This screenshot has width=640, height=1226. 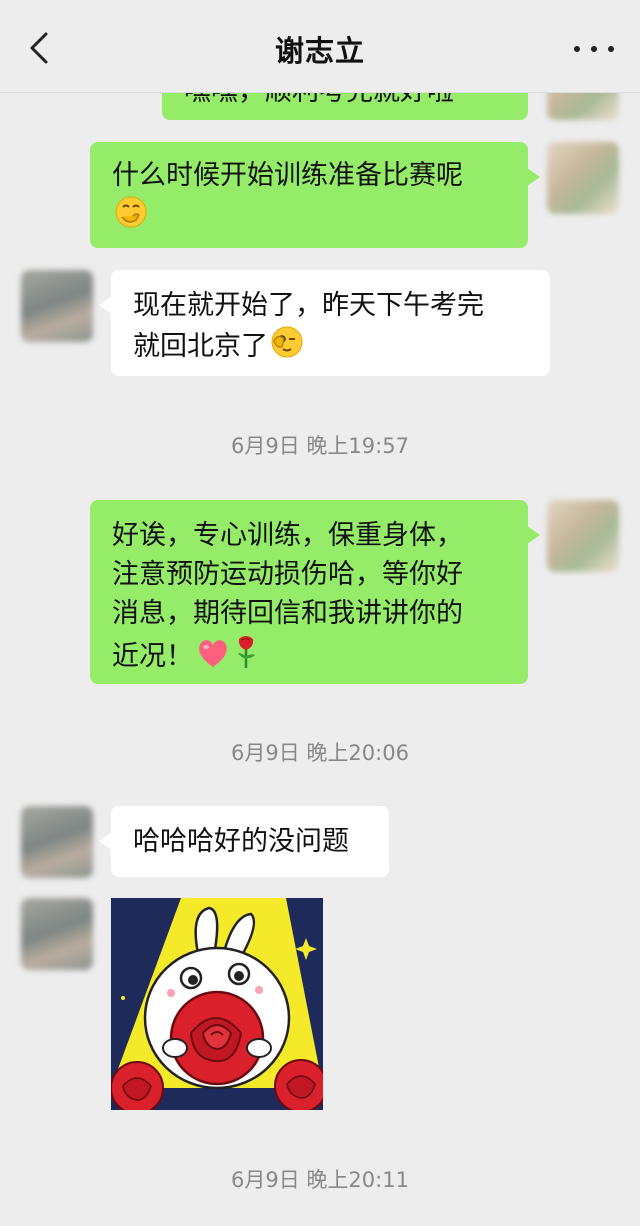 I want to click on message-bubble-sent: 什么时候开始训练准备比赛呢, so click(x=315, y=195).